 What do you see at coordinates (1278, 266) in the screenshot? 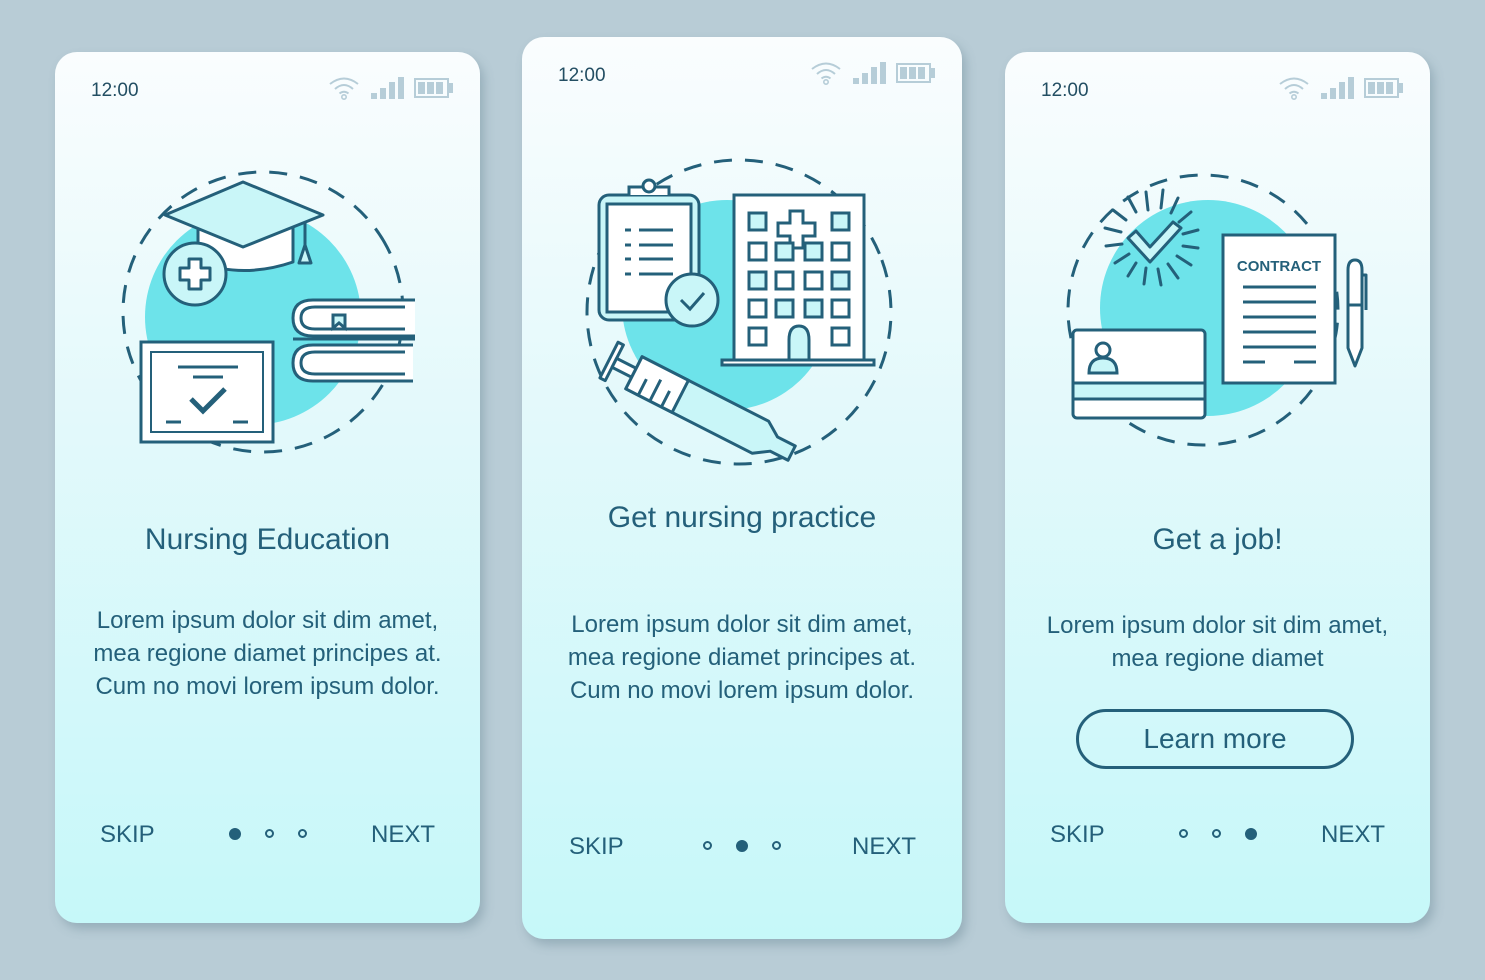
I see `contract-label: CONTRACT` at bounding box center [1278, 266].